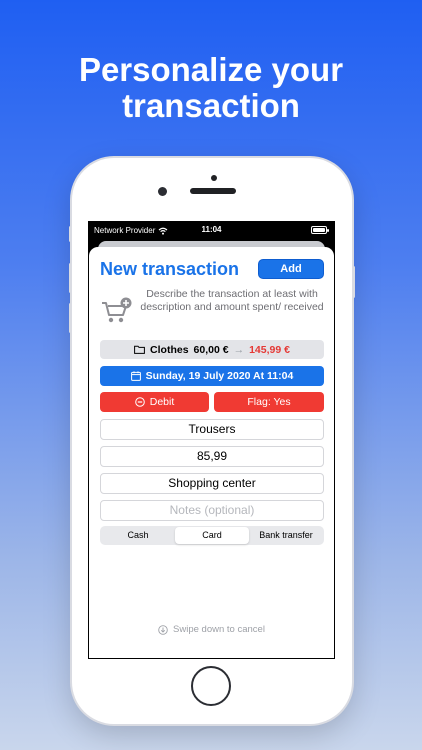 Image resolution: width=422 pixels, height=750 pixels. What do you see at coordinates (135, 376) in the screenshot?
I see `calendar-icon` at bounding box center [135, 376].